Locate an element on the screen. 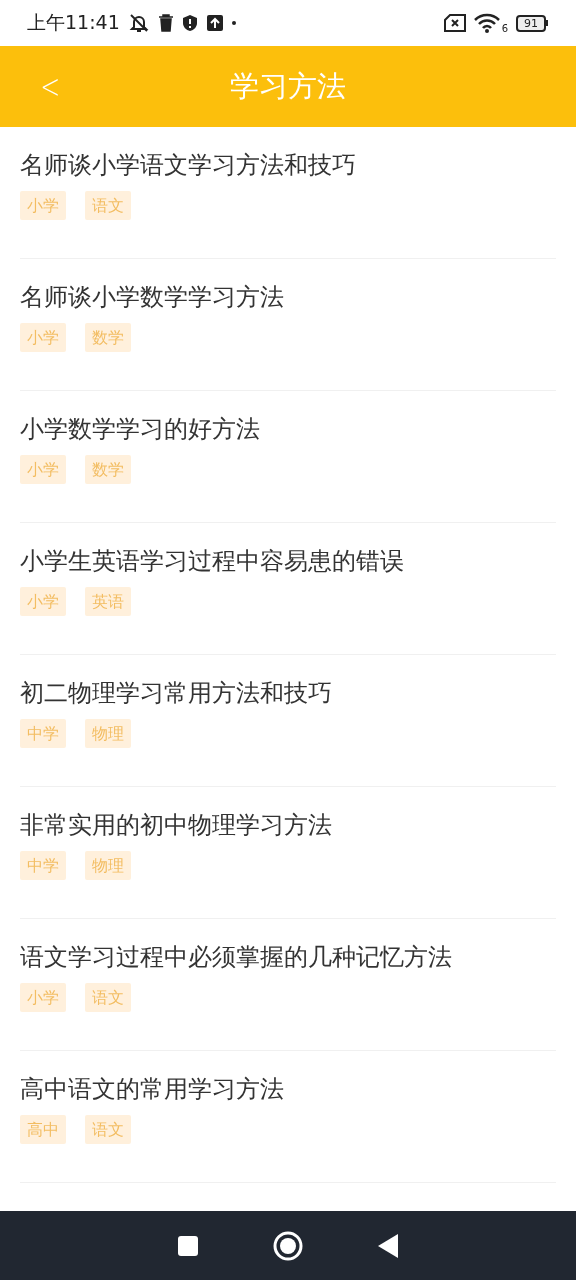 The image size is (576, 1280). article-title: 非常实用的初中物理学习方法 is located at coordinates (176, 825).